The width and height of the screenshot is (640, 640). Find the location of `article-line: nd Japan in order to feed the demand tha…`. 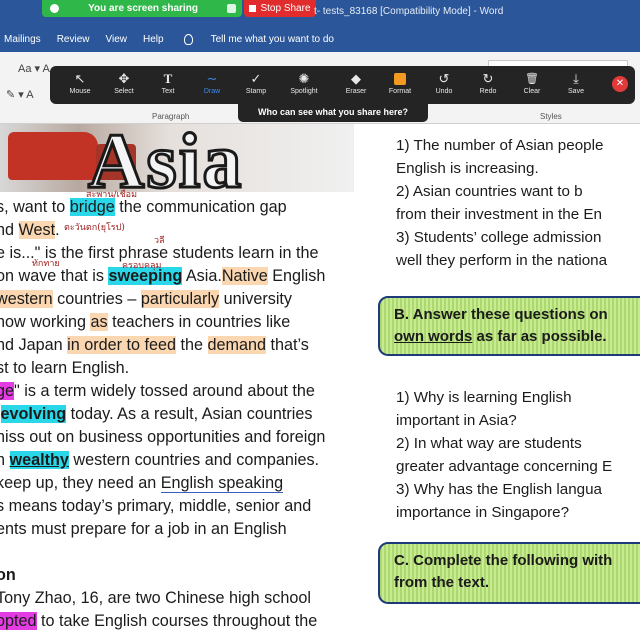

article-line: nd Japan in order to feed the demand tha… is located at coordinates (182, 345).